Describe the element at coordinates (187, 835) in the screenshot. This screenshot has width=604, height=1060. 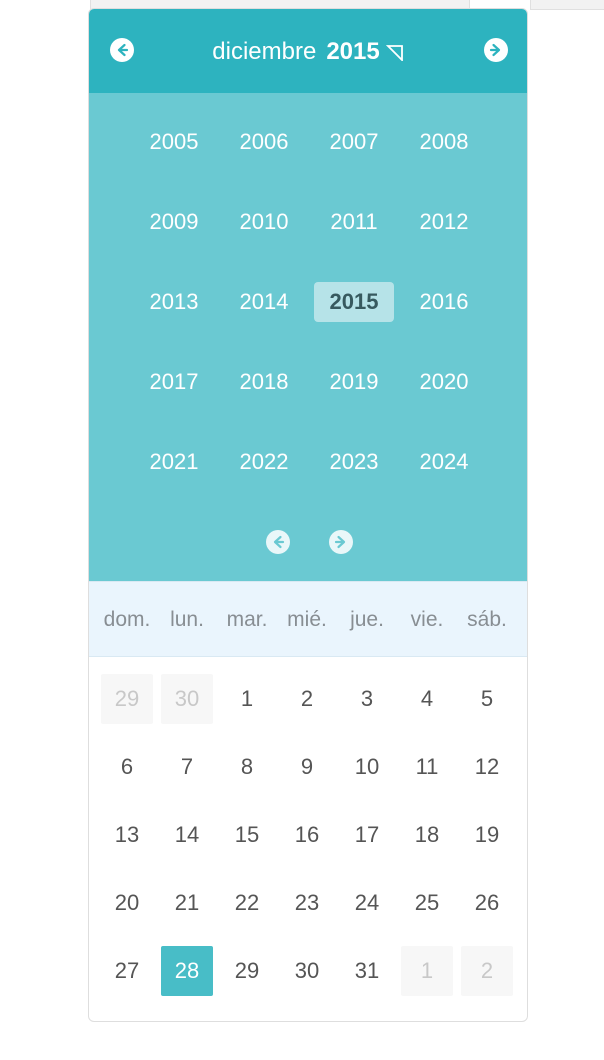
I see `day-cell: 14` at that location.